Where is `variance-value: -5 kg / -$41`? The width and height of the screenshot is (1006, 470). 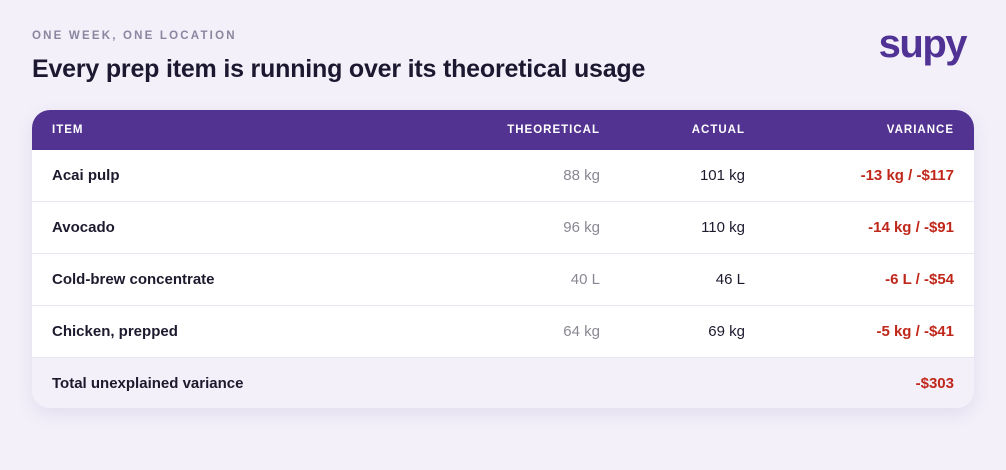 variance-value: -5 kg / -$41 is located at coordinates (915, 331).